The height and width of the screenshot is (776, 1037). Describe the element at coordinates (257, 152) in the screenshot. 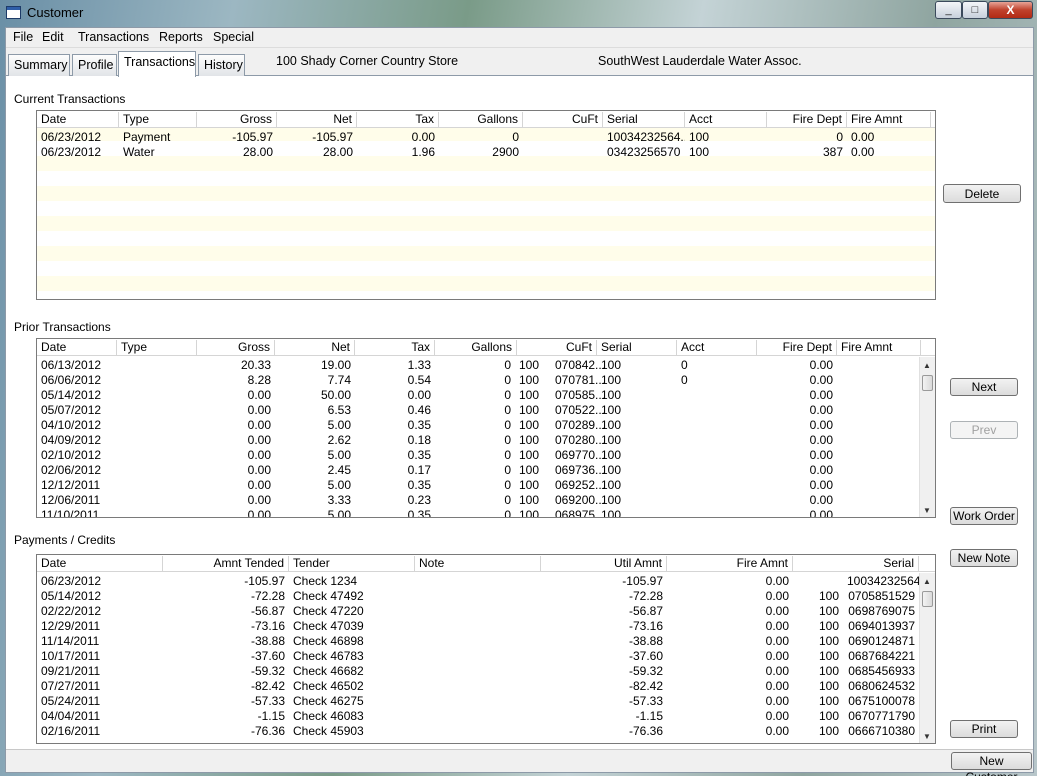

I see `table-cell: 28.00` at that location.